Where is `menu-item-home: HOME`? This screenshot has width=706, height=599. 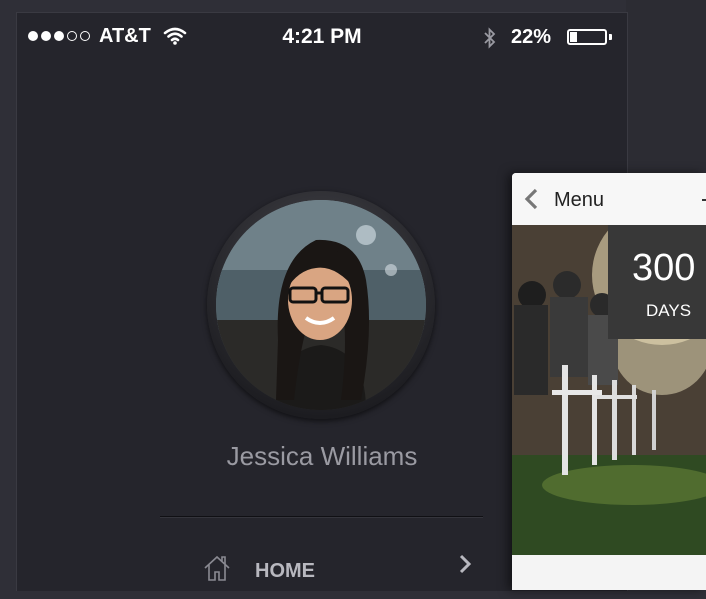 menu-item-home: HOME is located at coordinates (321, 565).